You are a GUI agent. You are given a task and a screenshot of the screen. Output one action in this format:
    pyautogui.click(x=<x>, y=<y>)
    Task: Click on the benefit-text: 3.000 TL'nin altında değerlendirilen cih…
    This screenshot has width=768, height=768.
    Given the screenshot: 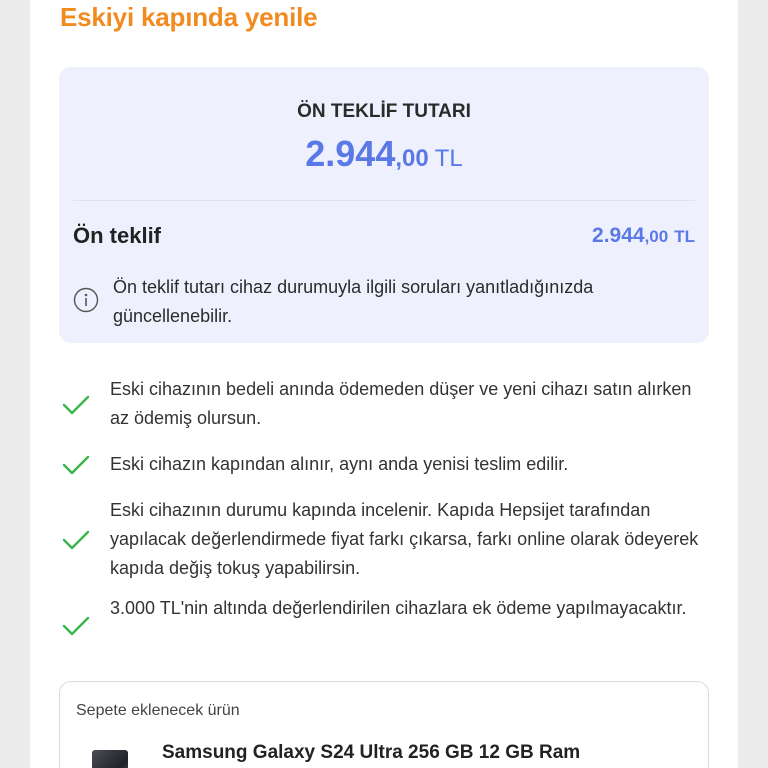 What is the action you would take?
    pyautogui.click(x=398, y=608)
    